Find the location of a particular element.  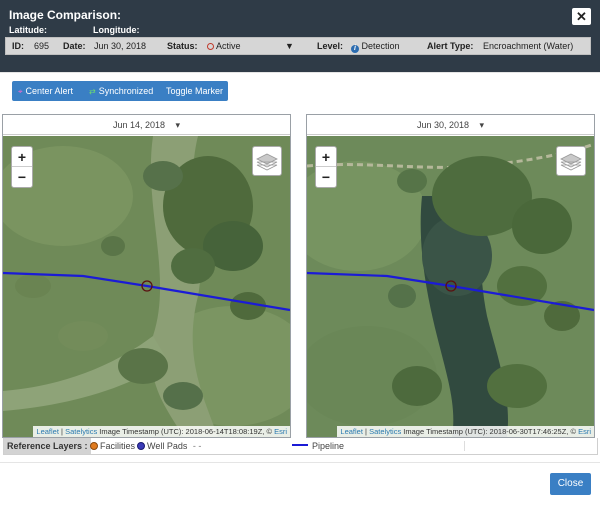

center-alert-label: Center Alert is located at coordinates (49, 91).